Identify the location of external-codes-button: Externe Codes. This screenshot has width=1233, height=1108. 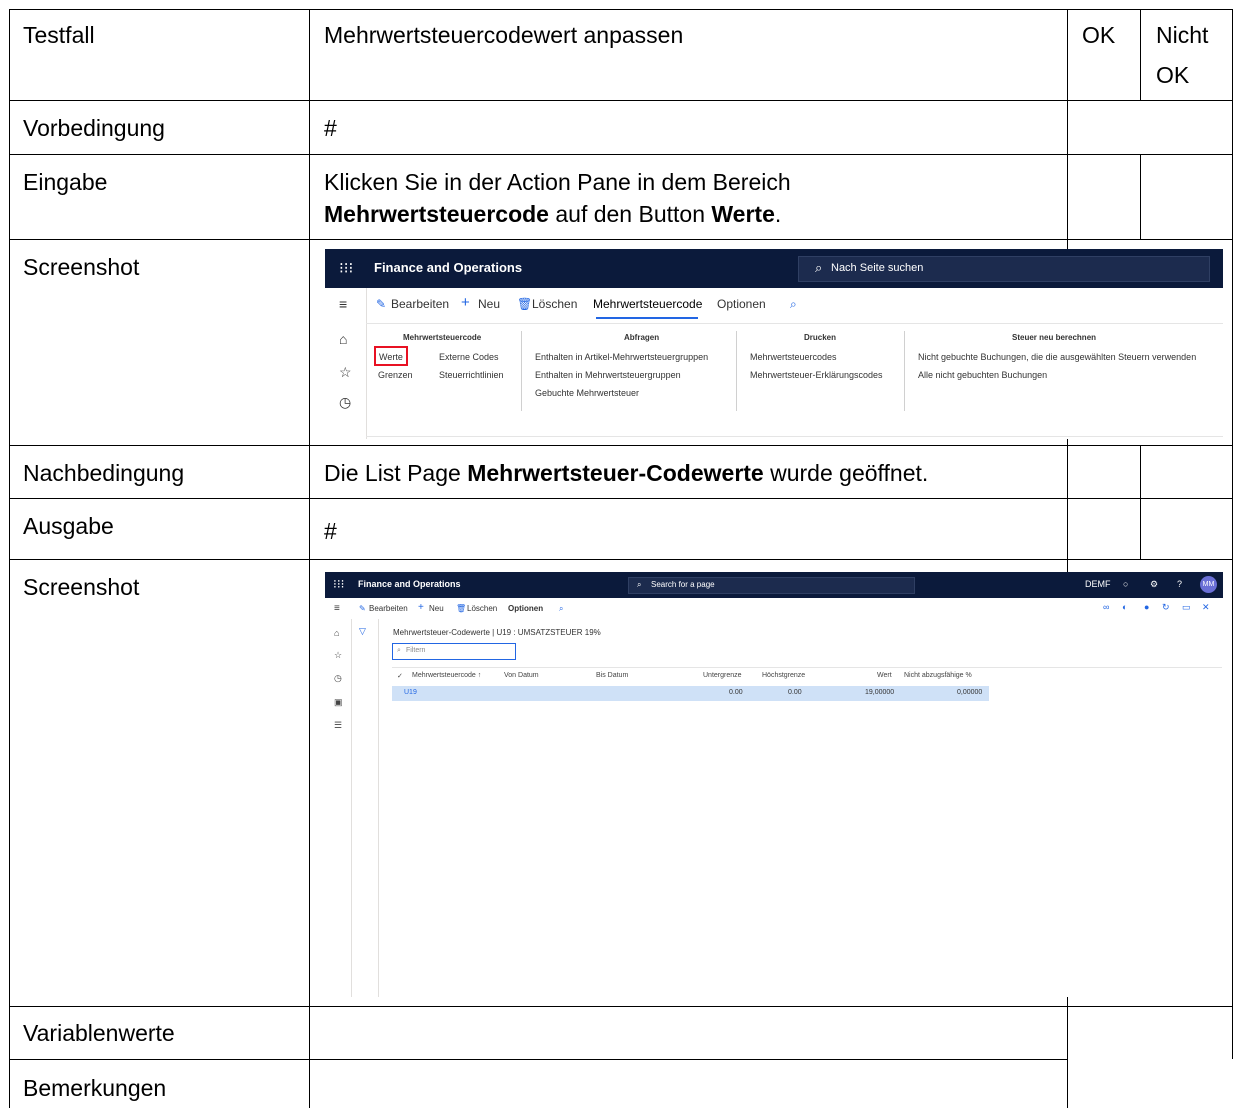
(469, 357).